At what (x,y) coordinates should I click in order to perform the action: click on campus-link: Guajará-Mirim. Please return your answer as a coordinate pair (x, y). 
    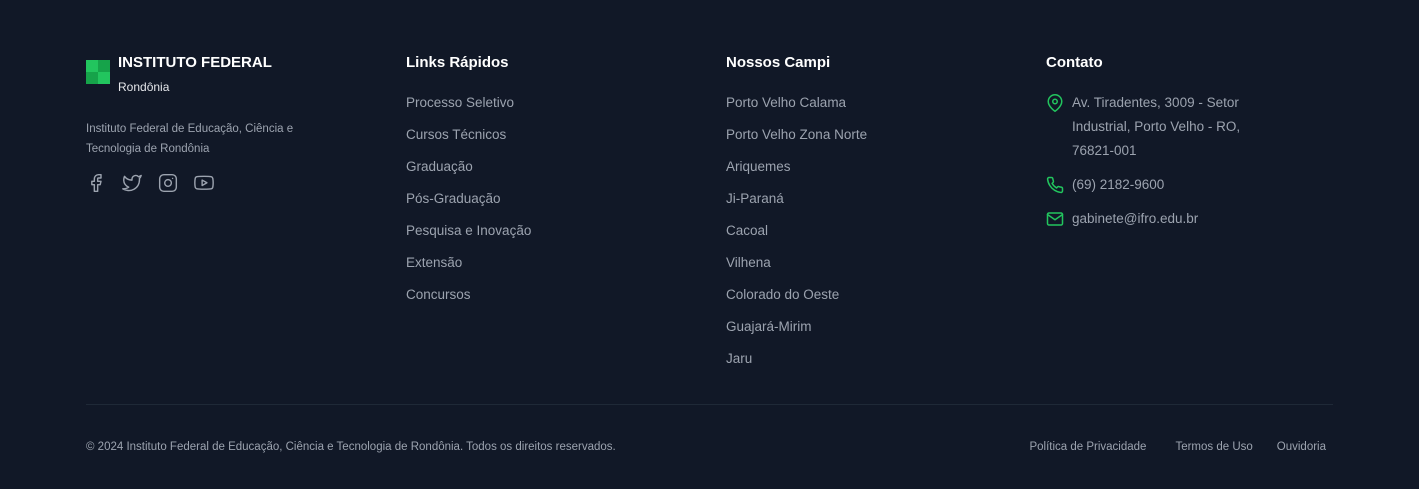
    Looking at the image, I should click on (876, 327).